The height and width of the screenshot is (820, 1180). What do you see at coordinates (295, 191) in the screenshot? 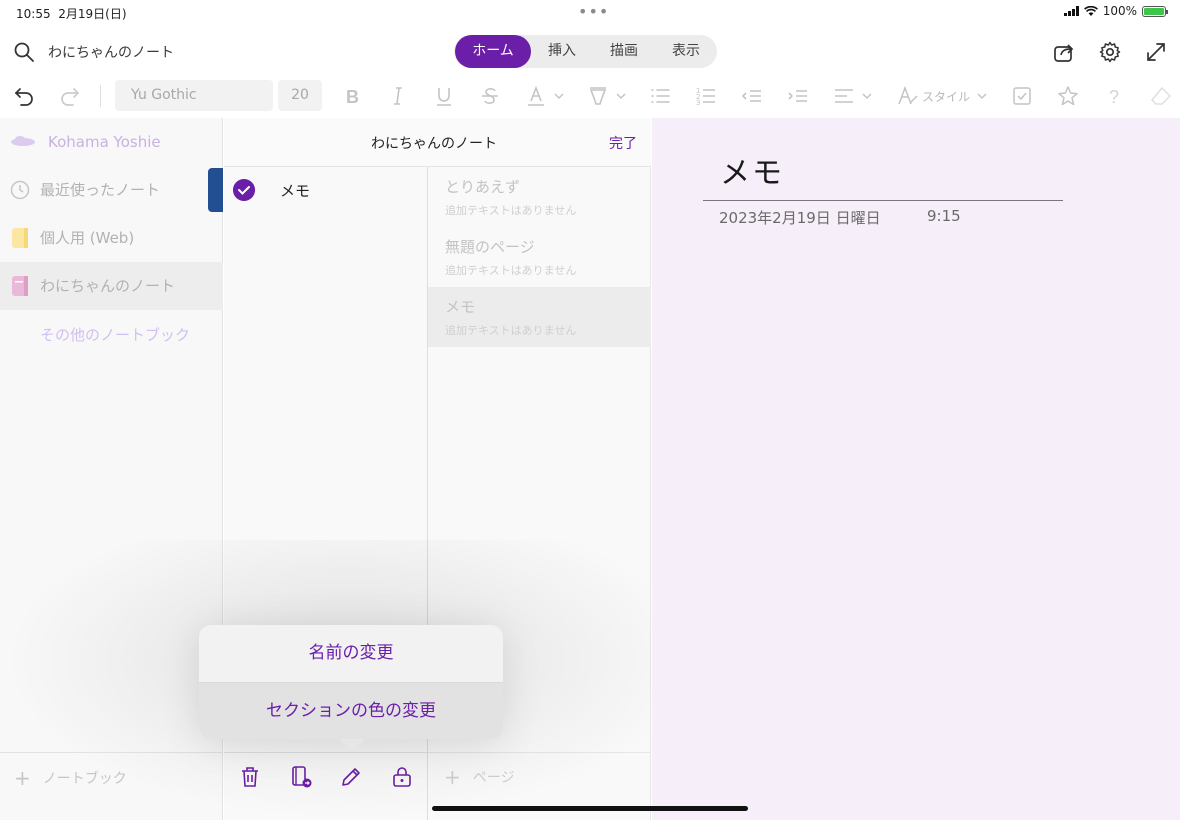
I see `section-label: メモ` at bounding box center [295, 191].